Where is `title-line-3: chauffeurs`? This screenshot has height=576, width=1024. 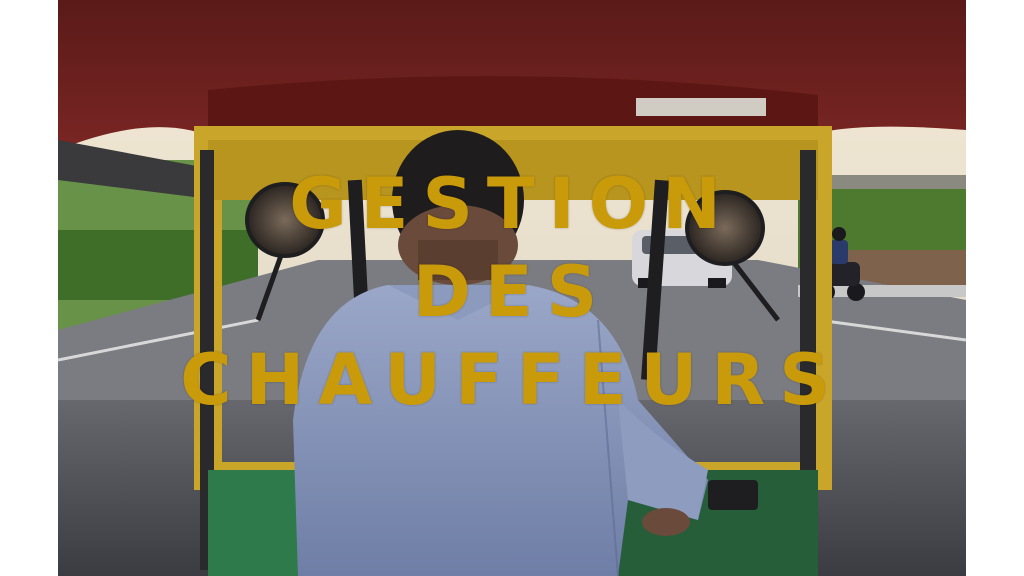
title-line-3: chauffeurs is located at coordinates (512, 380).